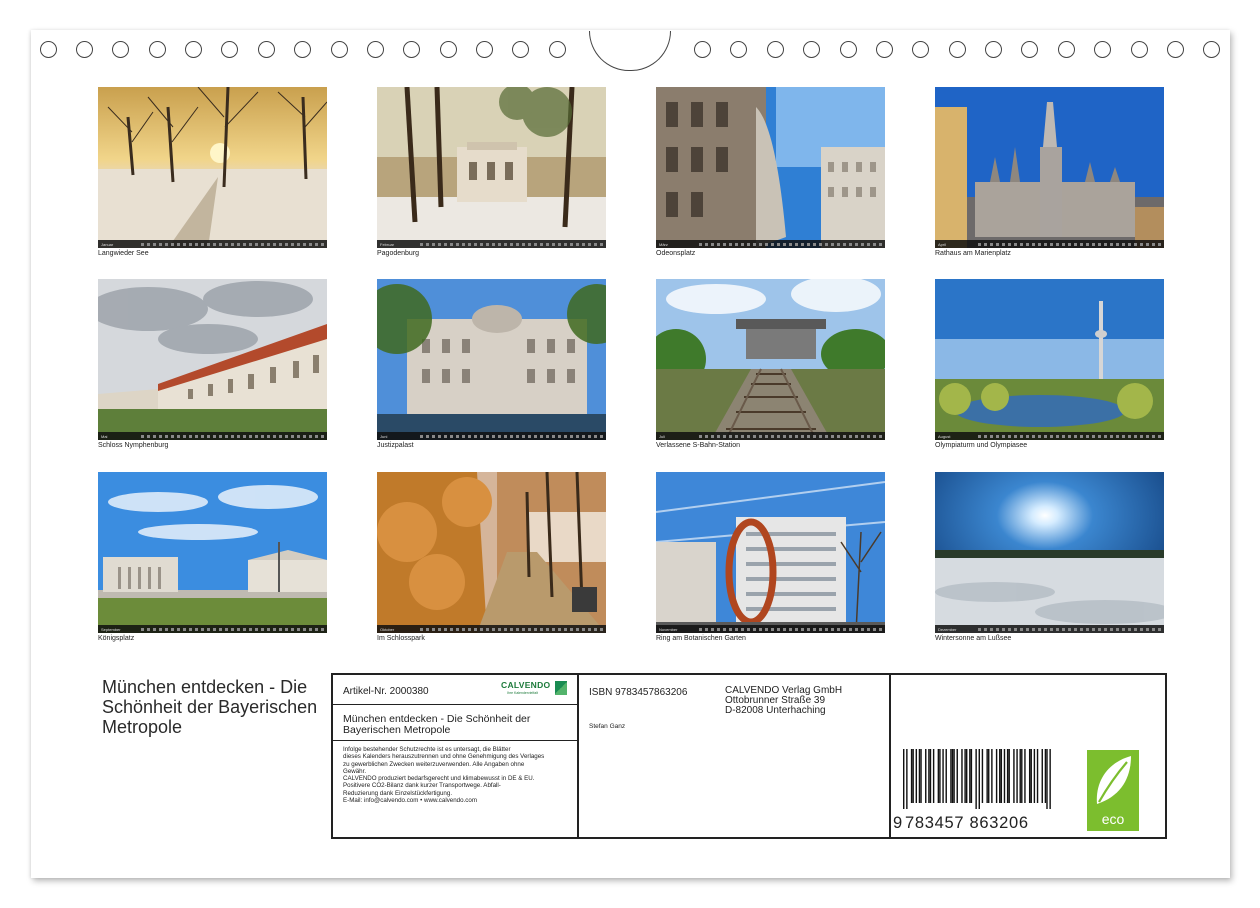  Describe the element at coordinates (770, 244) in the screenshot. I see `calendar-strip: März` at that location.